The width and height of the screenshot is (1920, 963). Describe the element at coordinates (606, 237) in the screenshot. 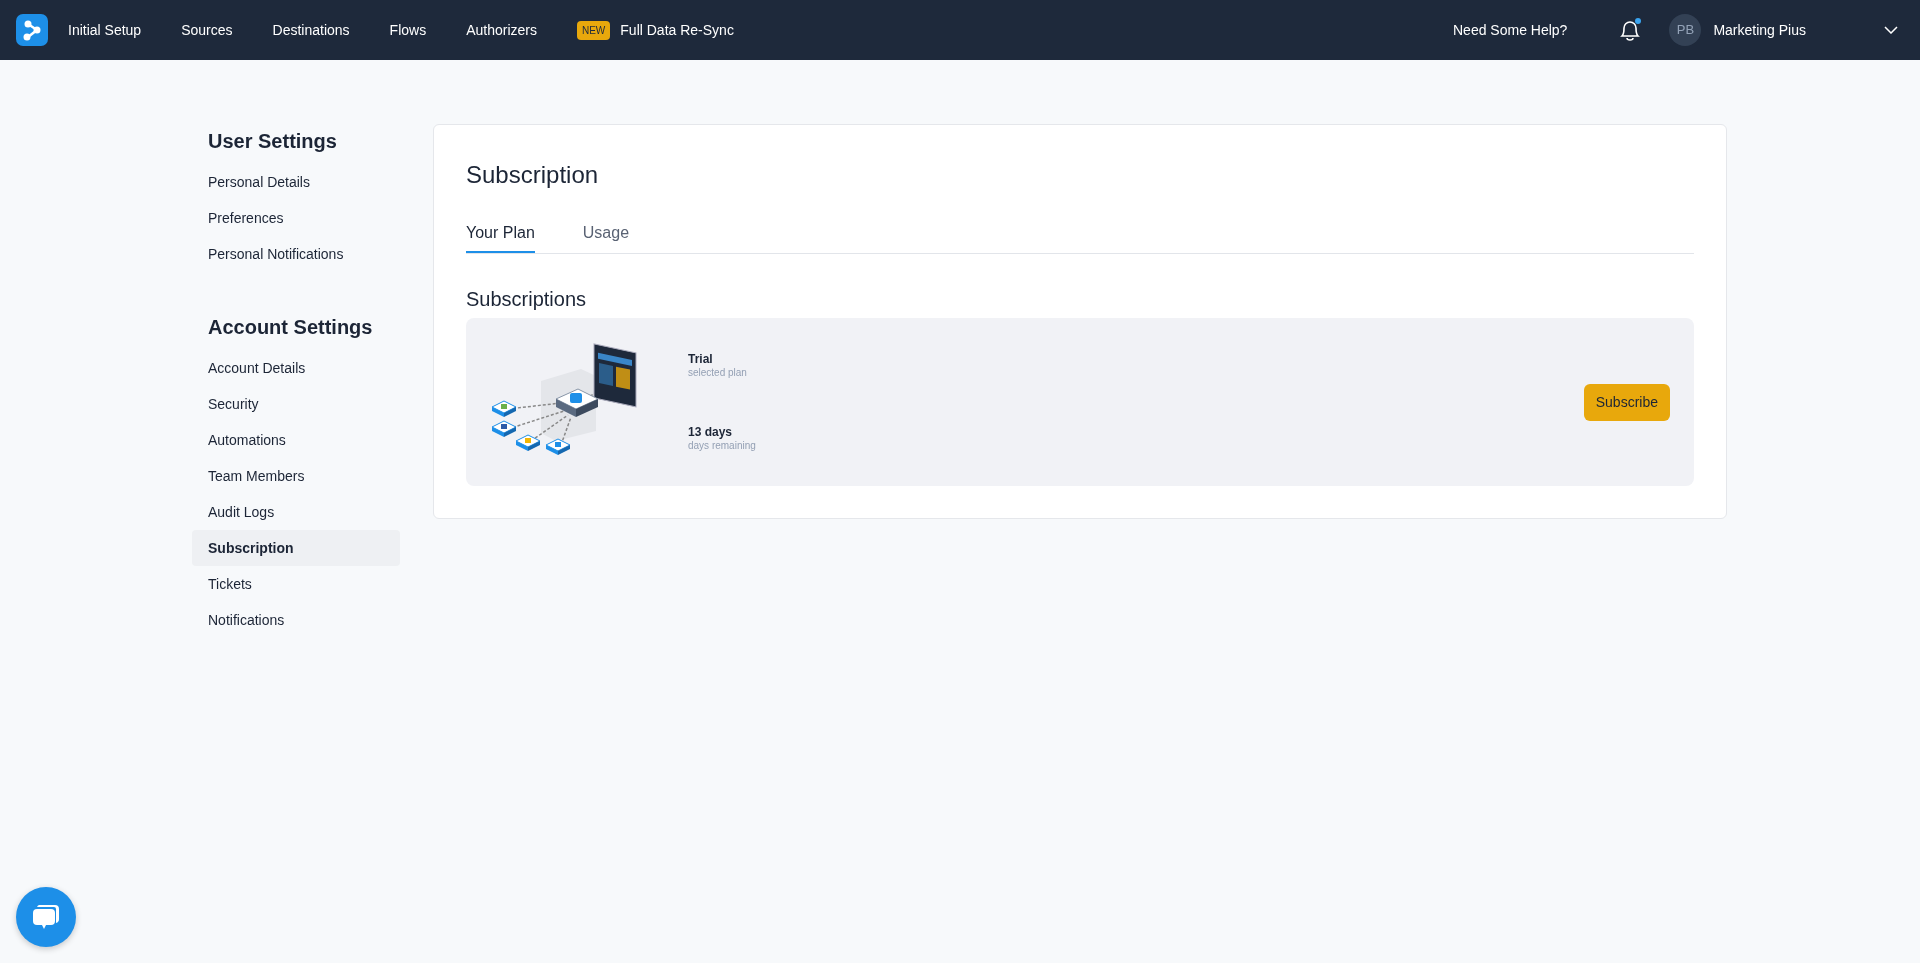

I see `tab: Usage` at that location.